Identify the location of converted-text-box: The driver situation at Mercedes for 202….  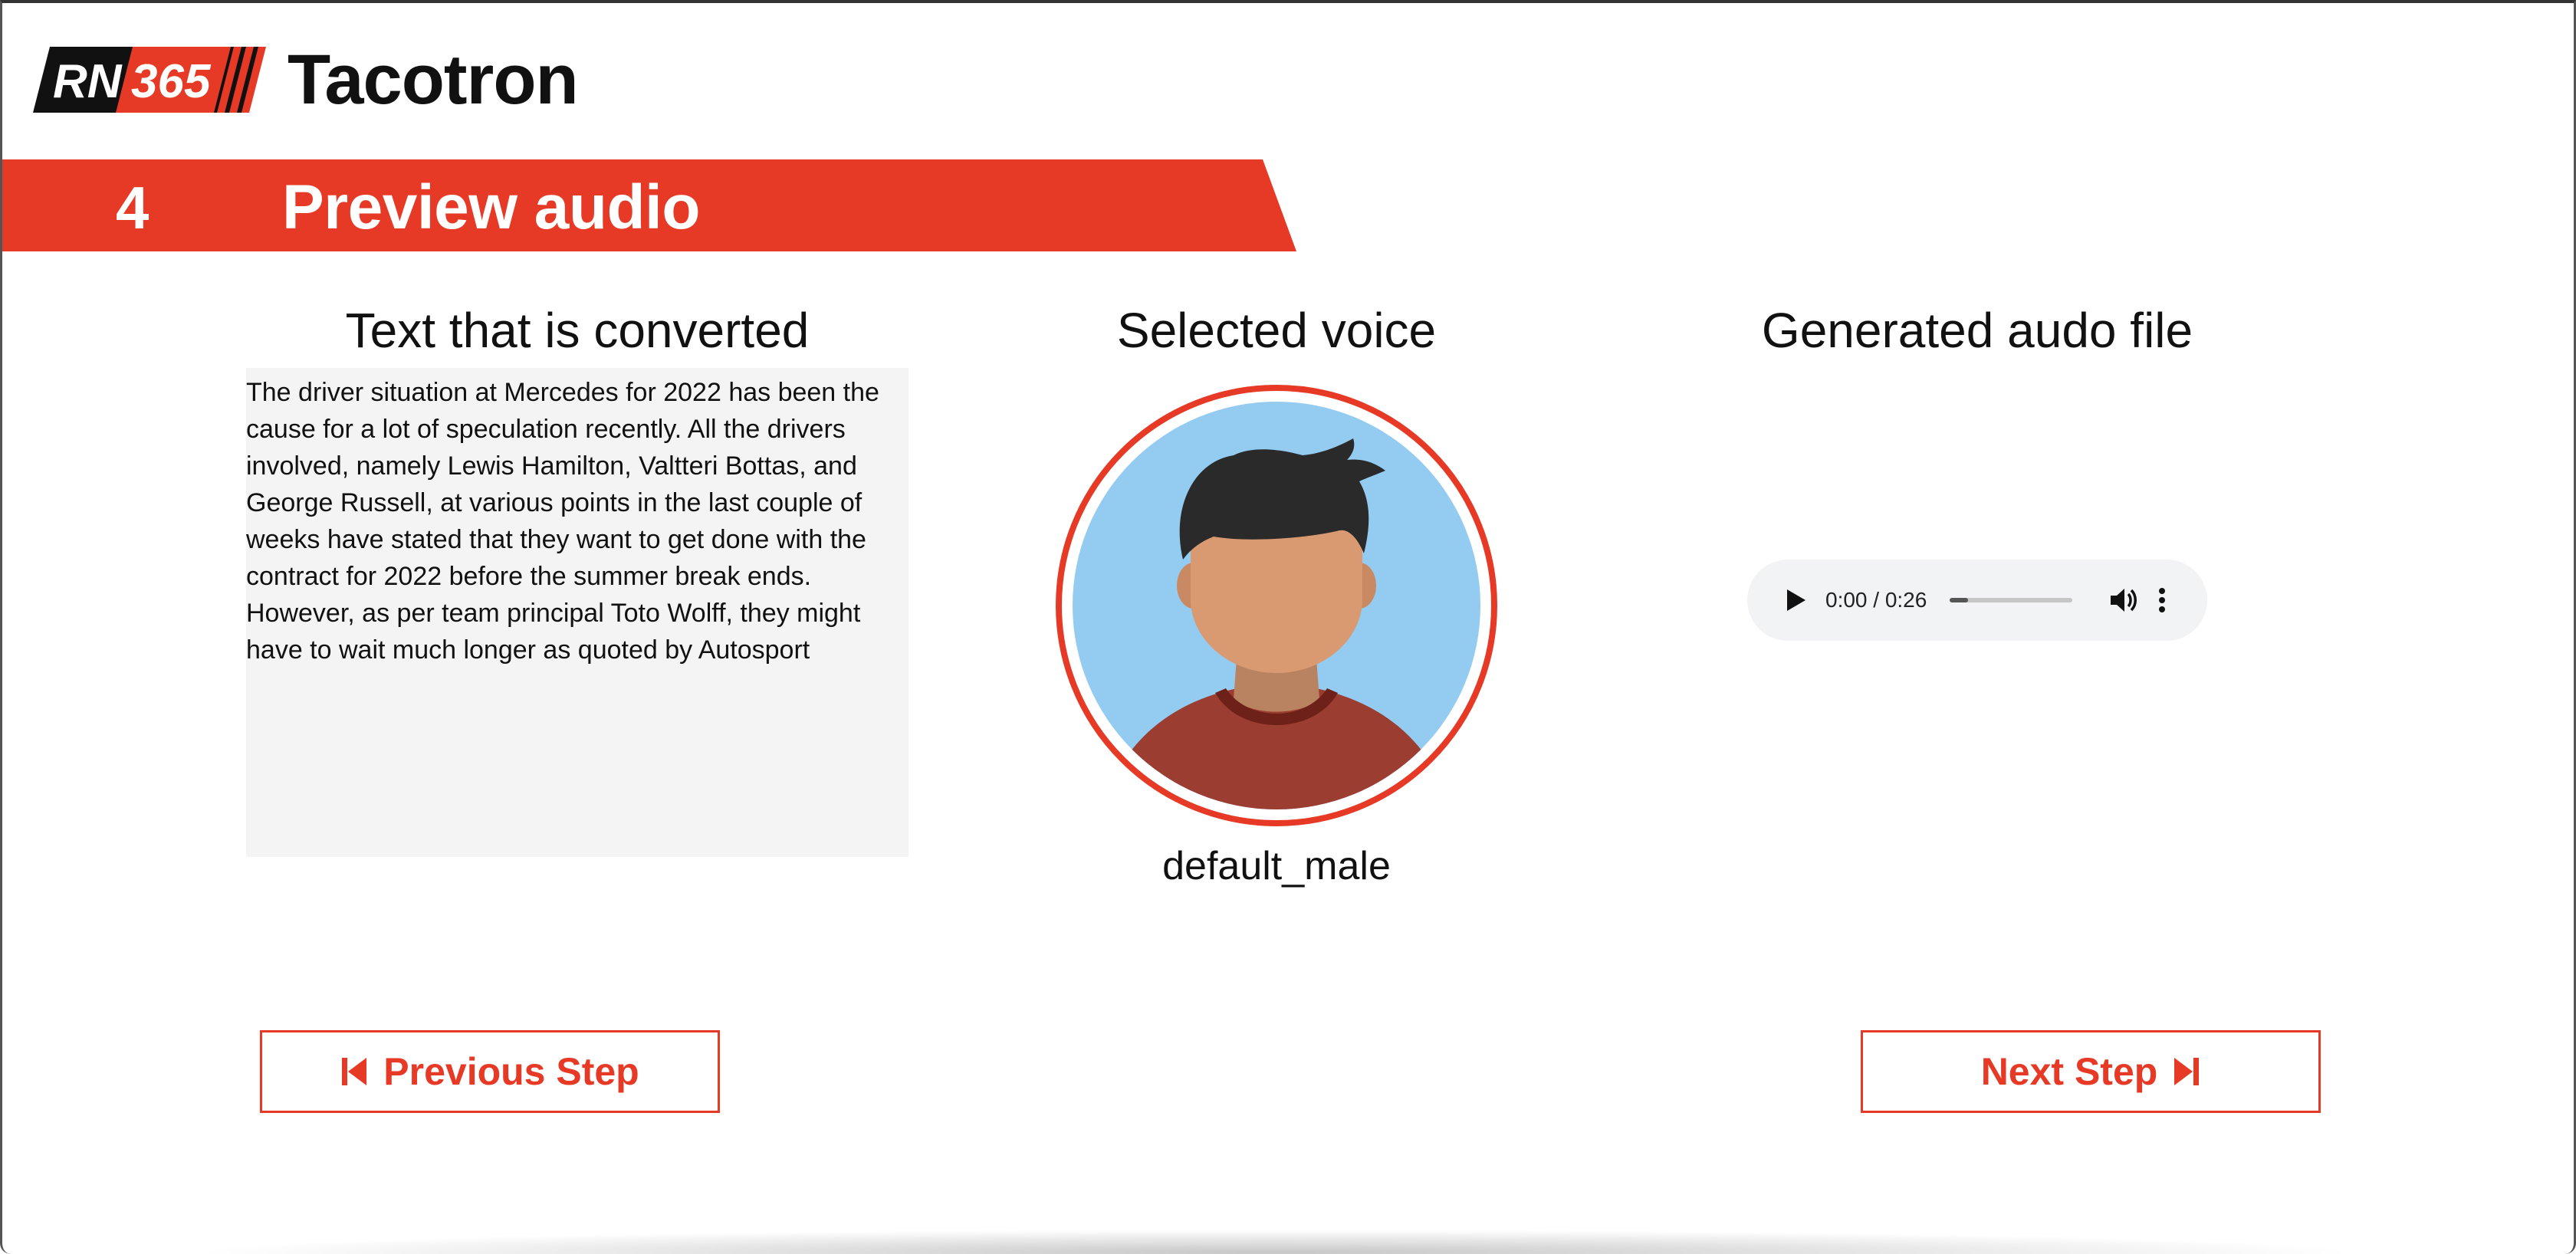
(577, 612).